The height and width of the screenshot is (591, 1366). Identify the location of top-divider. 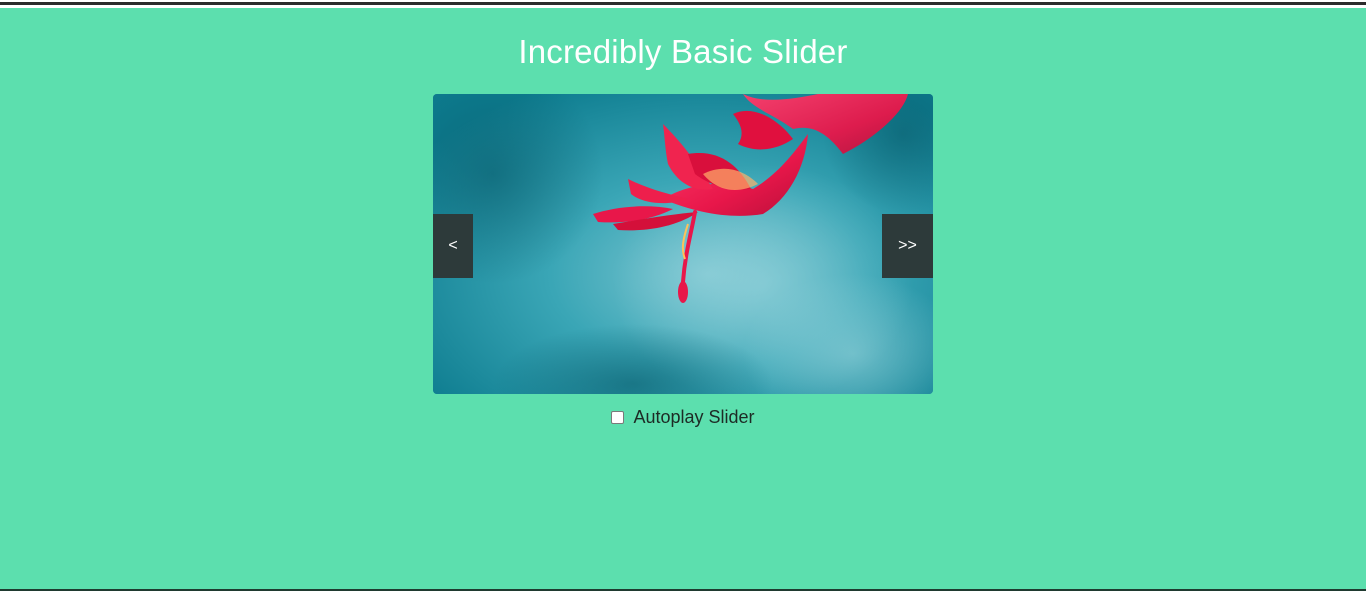
(683, 3).